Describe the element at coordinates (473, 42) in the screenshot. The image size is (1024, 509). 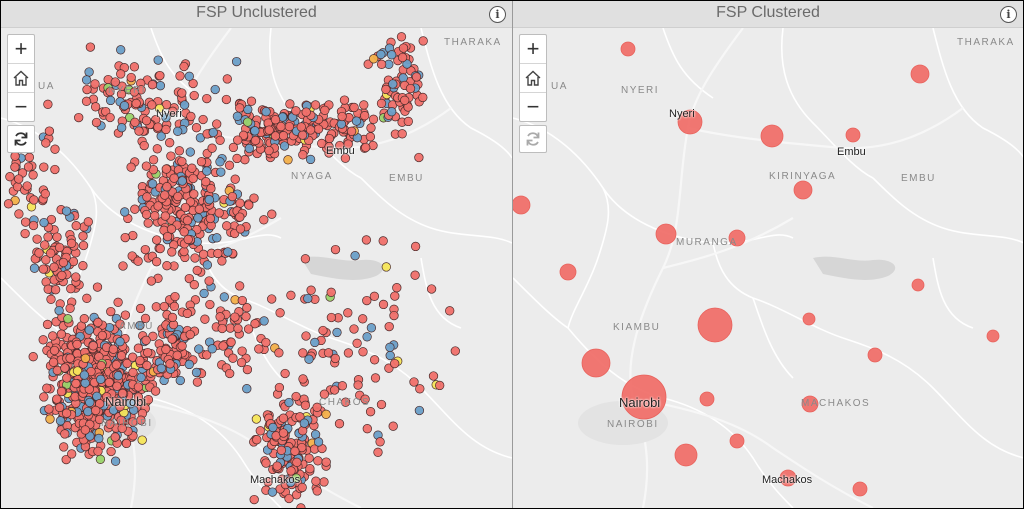
I see `county-label-tharaka: THARAKA` at that location.